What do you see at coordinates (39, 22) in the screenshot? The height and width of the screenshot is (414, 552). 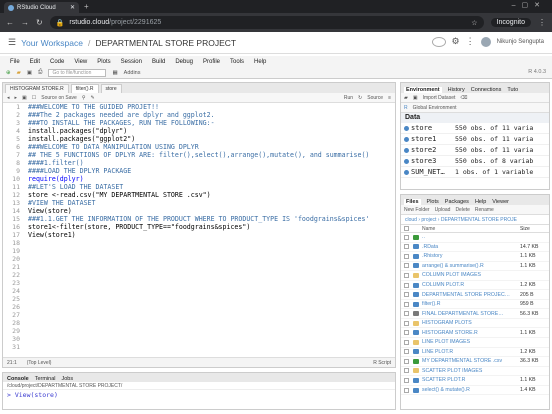 I see `reload-icon: ↻` at bounding box center [39, 22].